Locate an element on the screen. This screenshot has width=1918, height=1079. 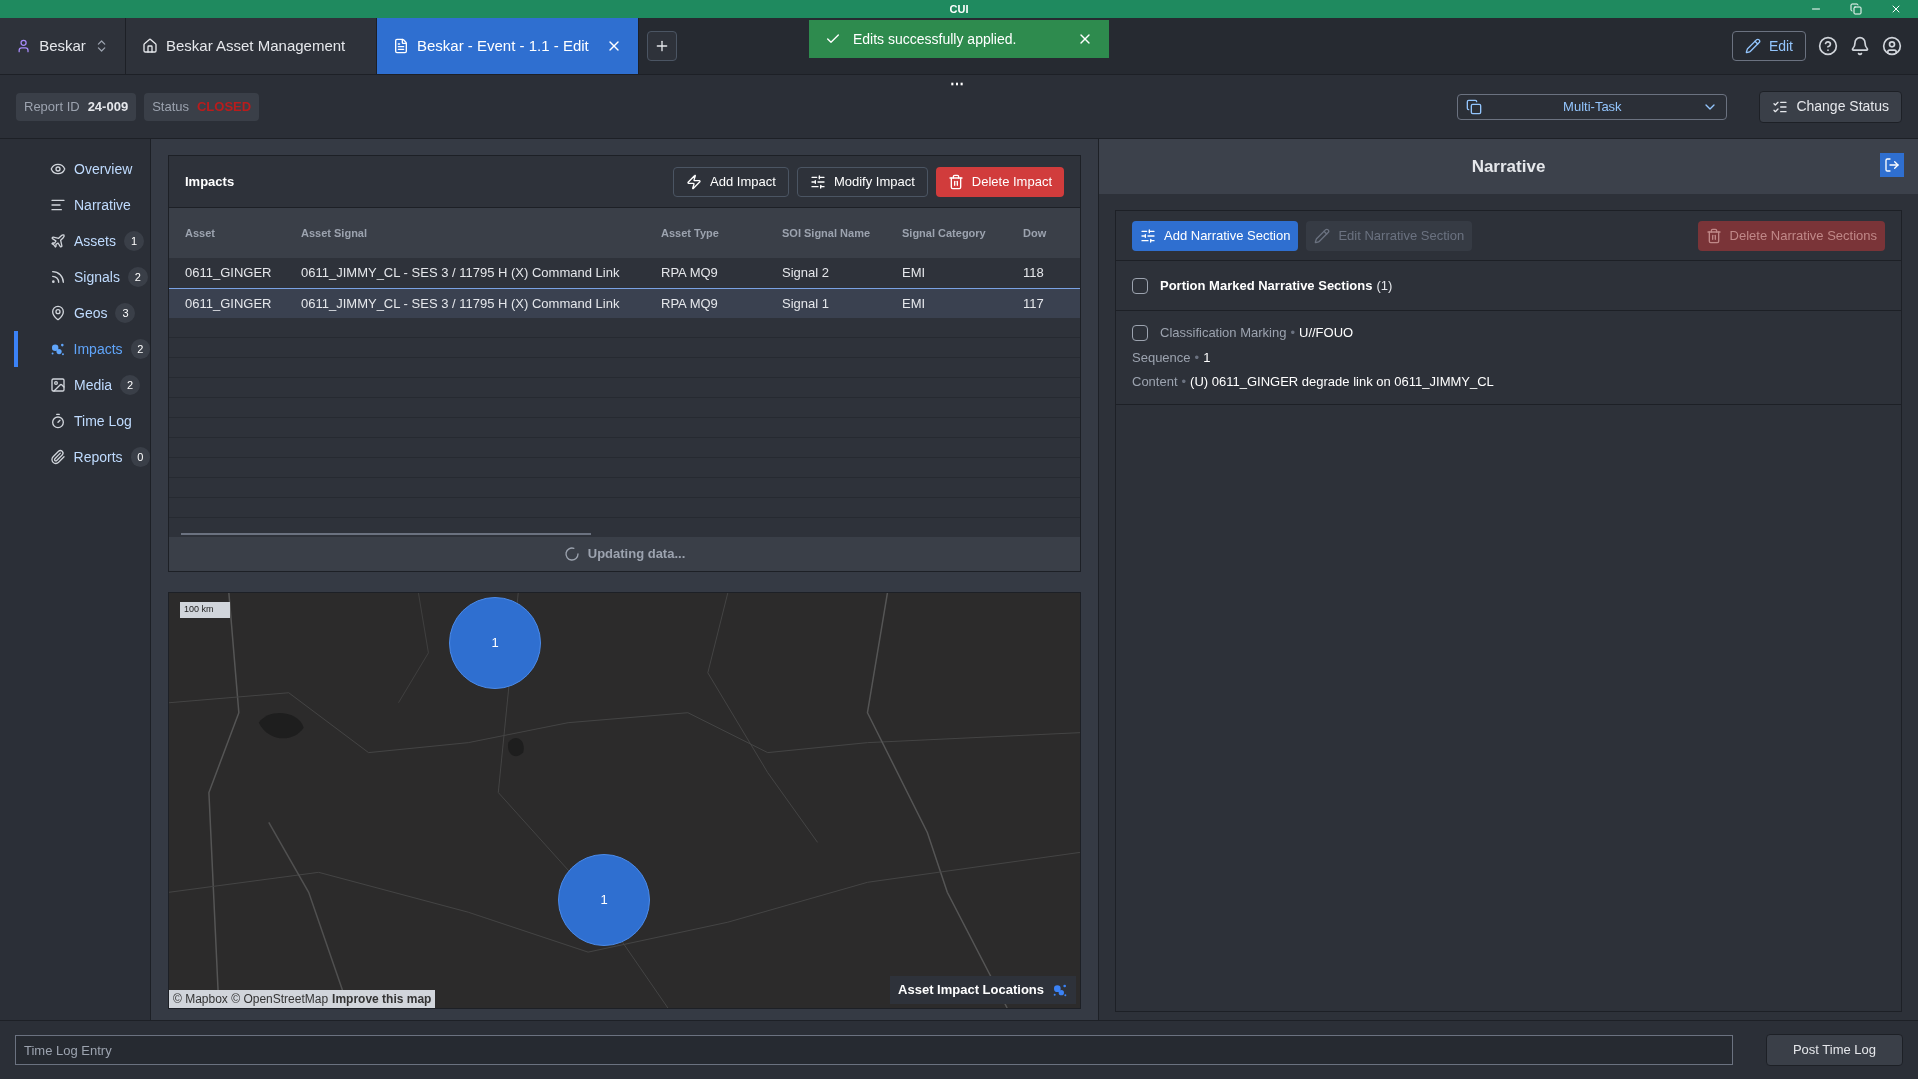
exit-icon is located at coordinates (1892, 165).